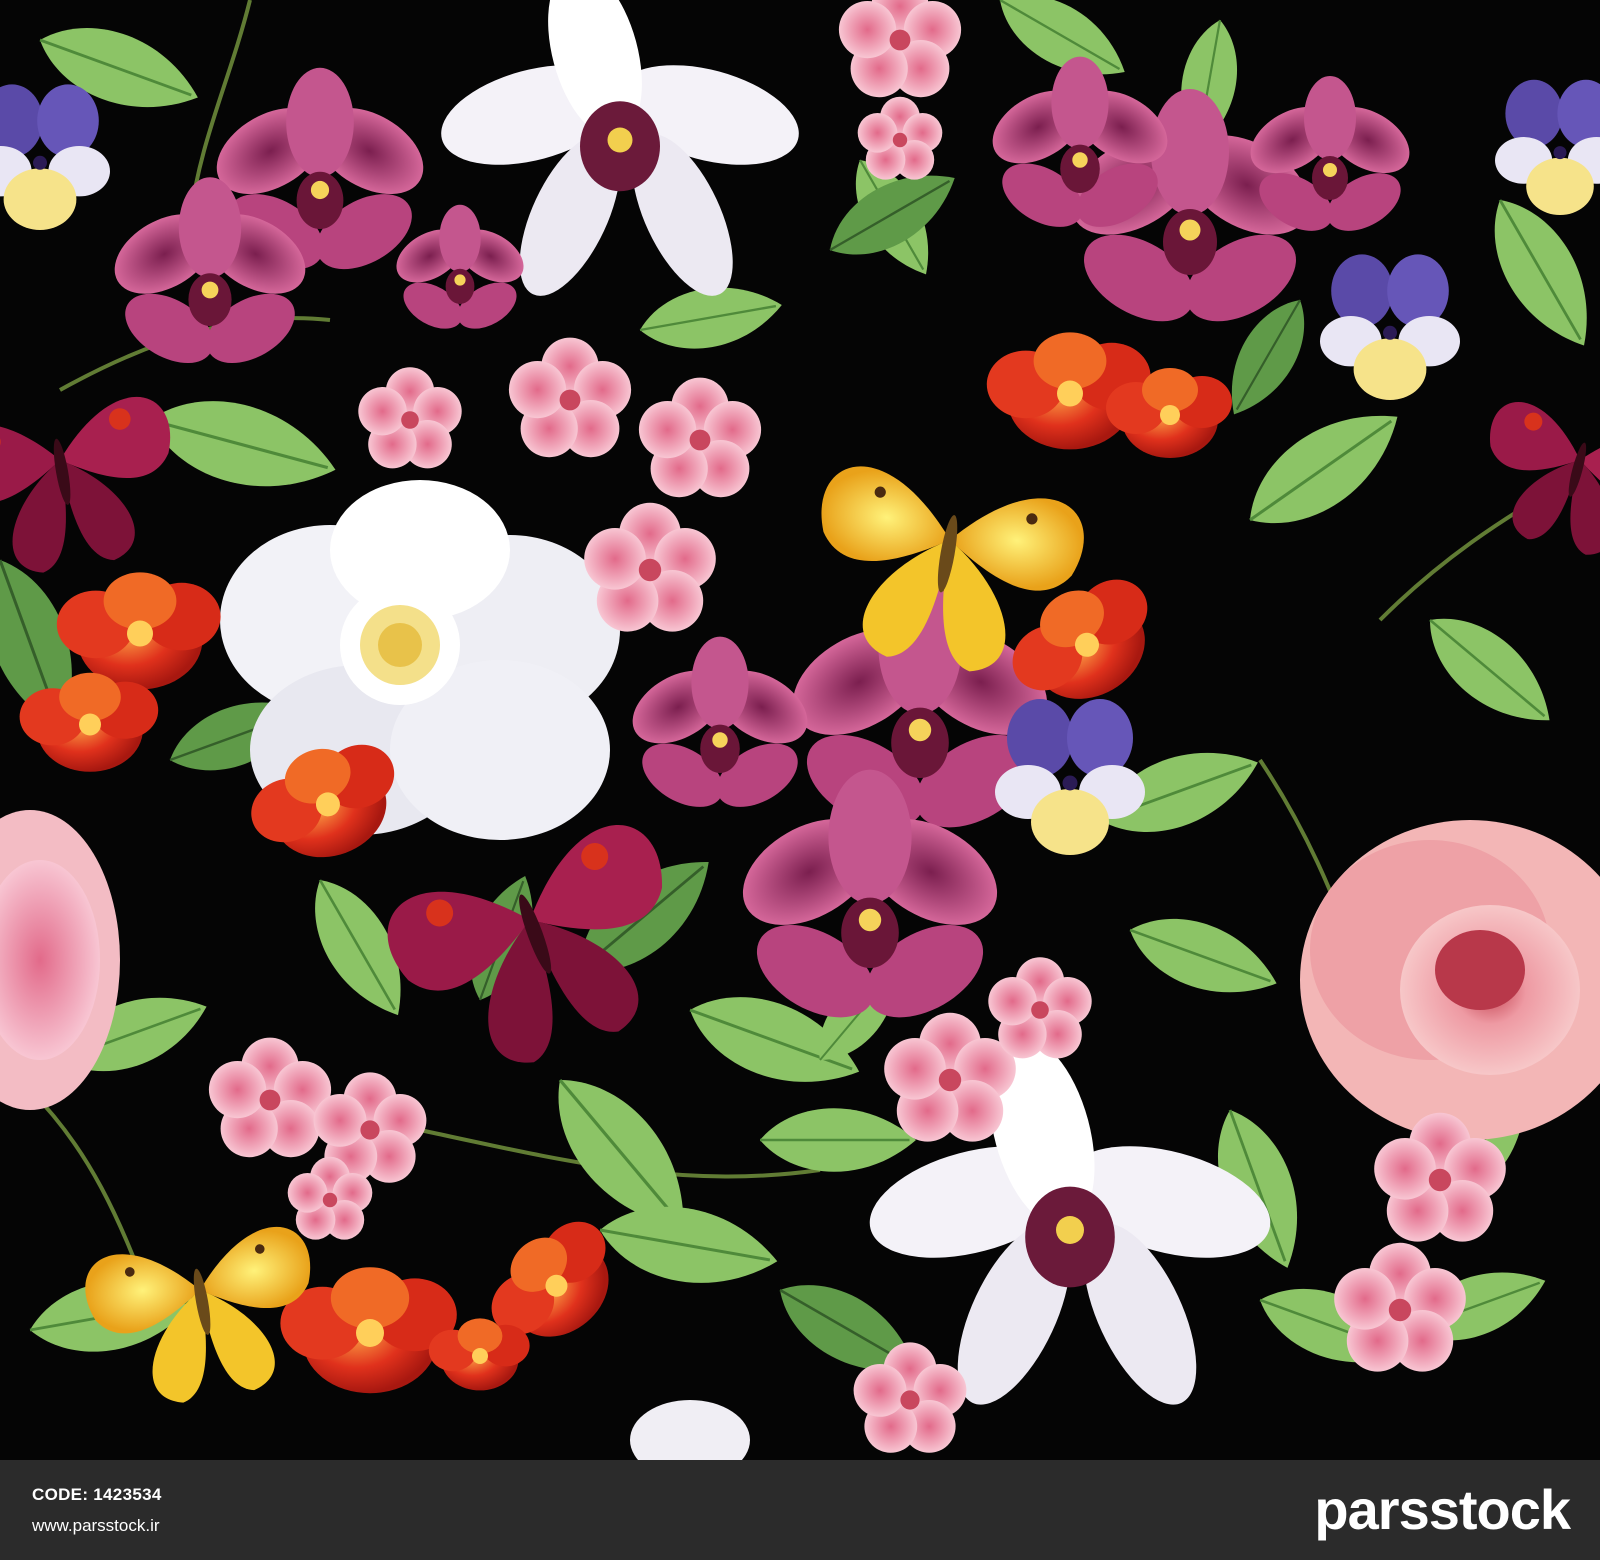 This screenshot has width=1600, height=1560. Describe the element at coordinates (96, 1525) in the screenshot. I see `website-url: www.parsstock.ir` at that location.